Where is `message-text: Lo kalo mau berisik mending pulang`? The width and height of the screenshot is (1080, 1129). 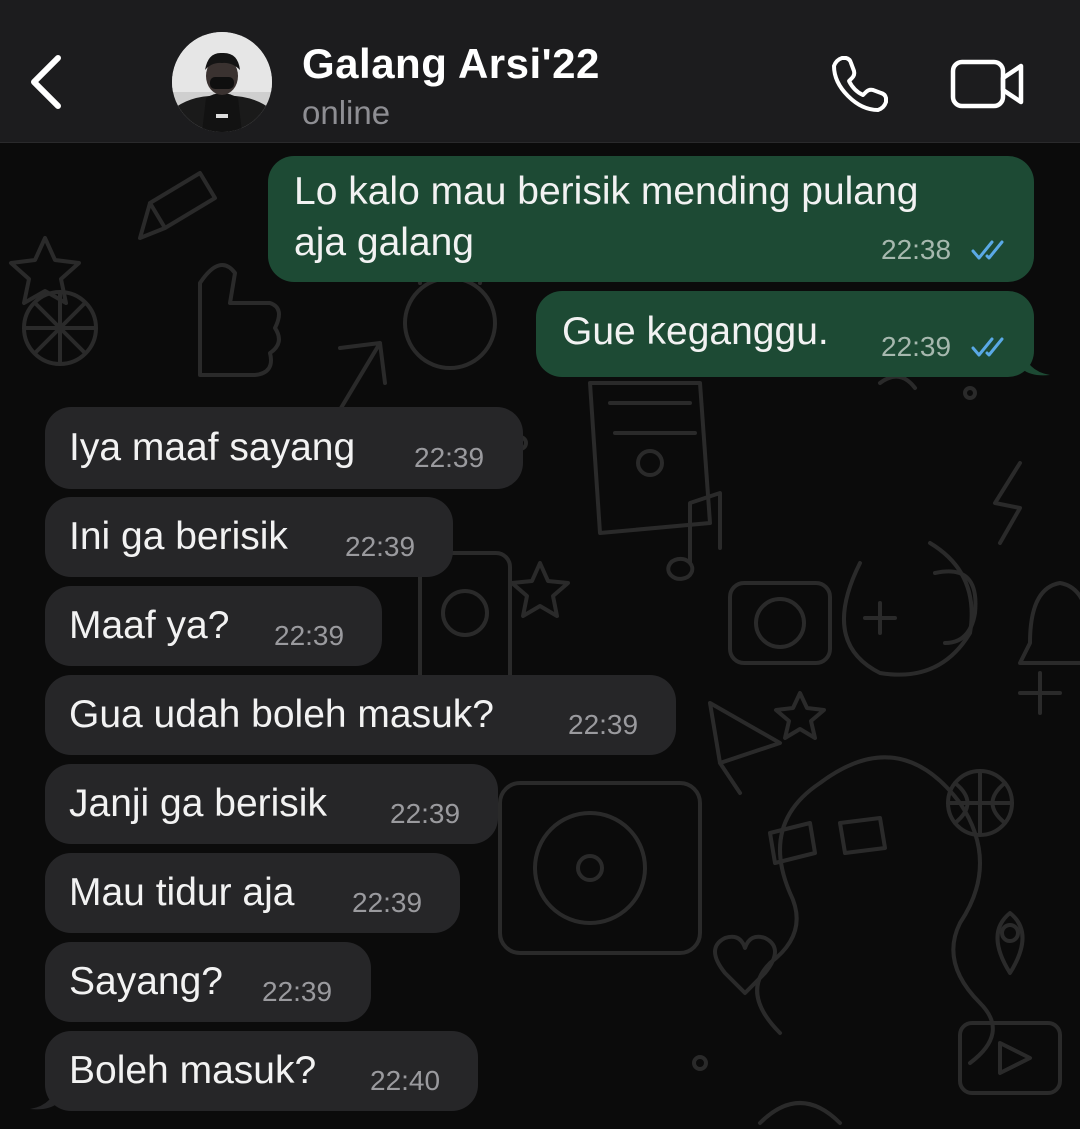
message-text: Lo kalo mau berisik mending pulang is located at coordinates (606, 191).